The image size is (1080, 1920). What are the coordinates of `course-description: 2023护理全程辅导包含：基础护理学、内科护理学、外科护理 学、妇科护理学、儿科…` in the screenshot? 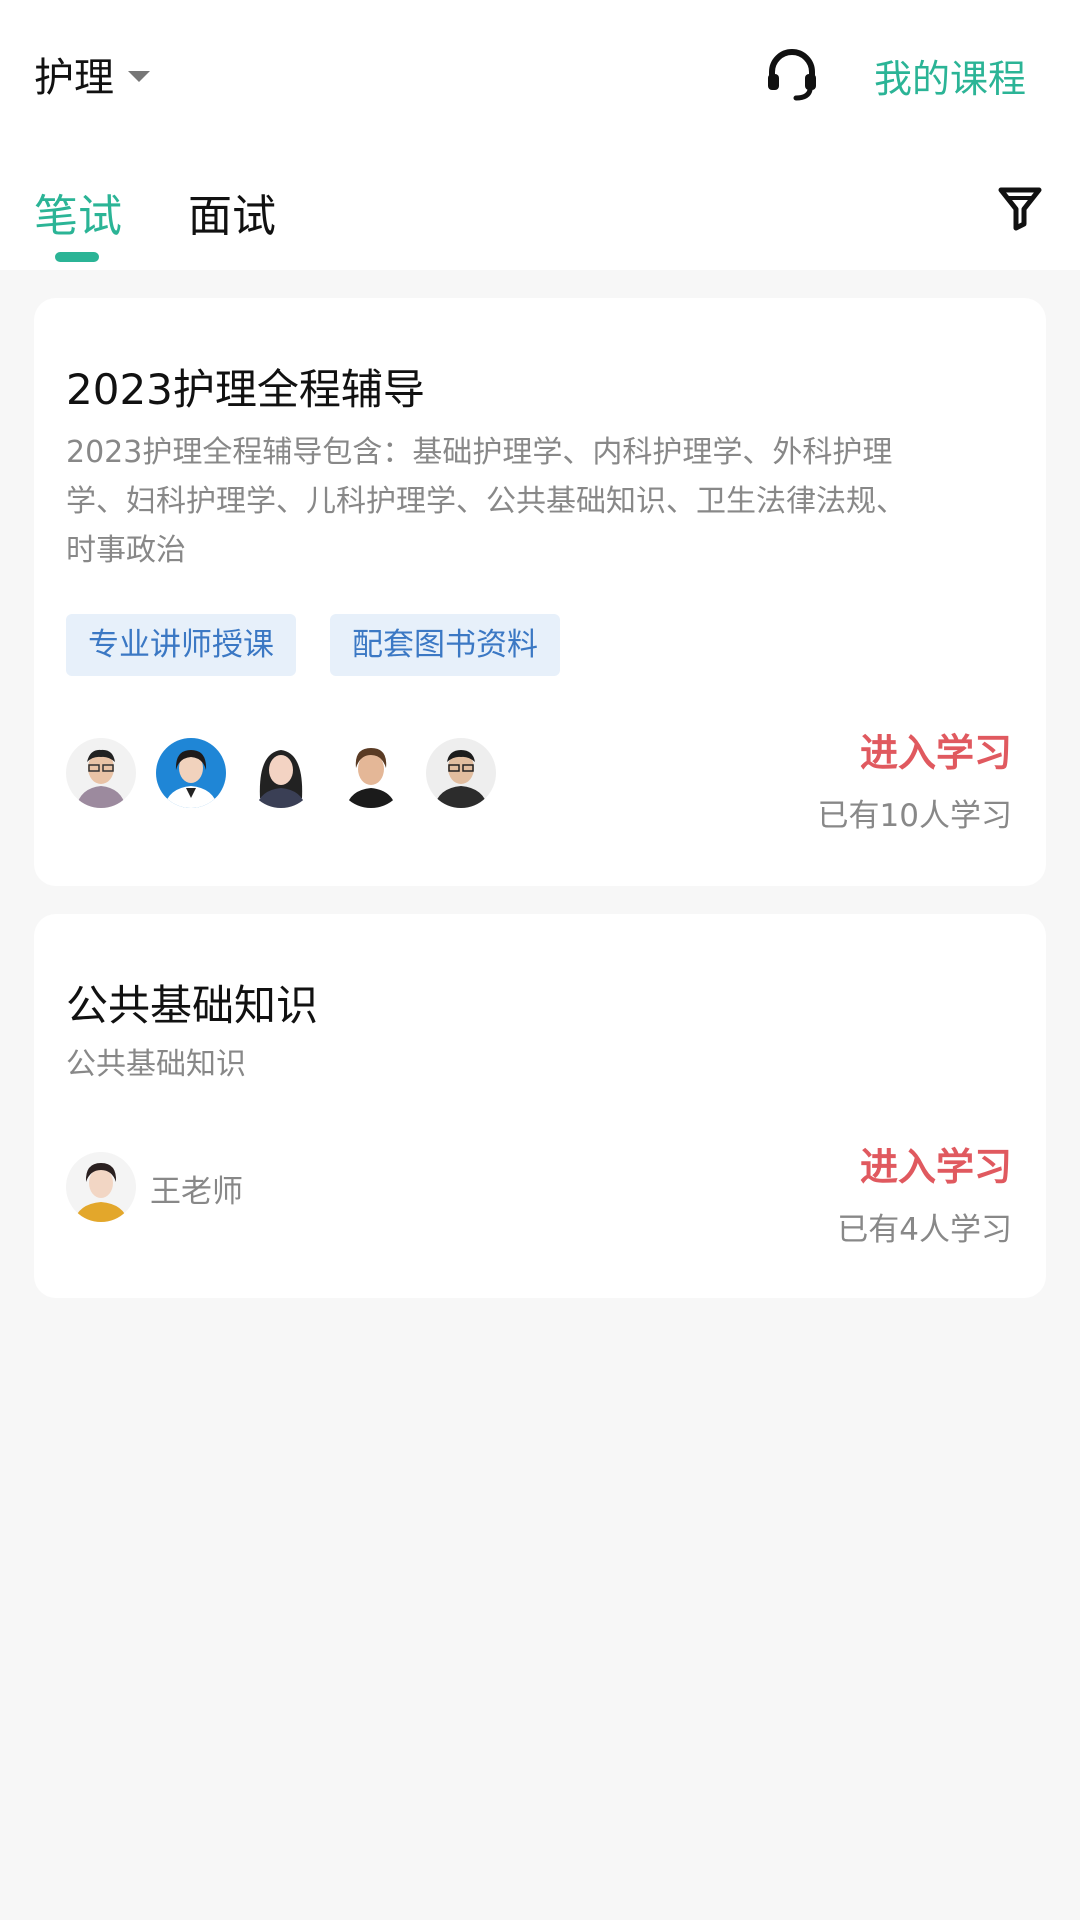 It's located at (486, 501).